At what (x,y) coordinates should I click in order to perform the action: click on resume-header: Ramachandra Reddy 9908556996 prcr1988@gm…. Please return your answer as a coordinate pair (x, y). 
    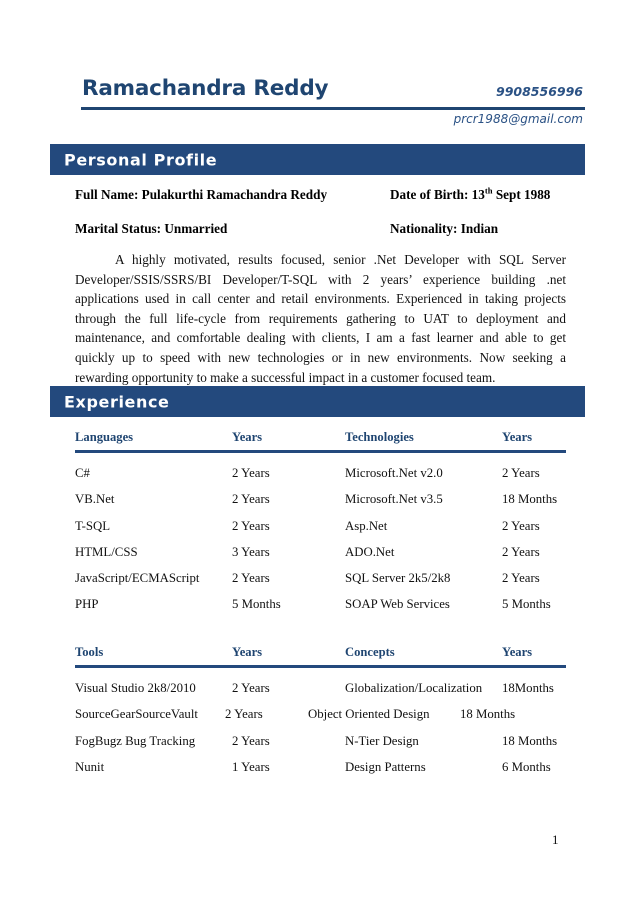
    Looking at the image, I should click on (317, 104).